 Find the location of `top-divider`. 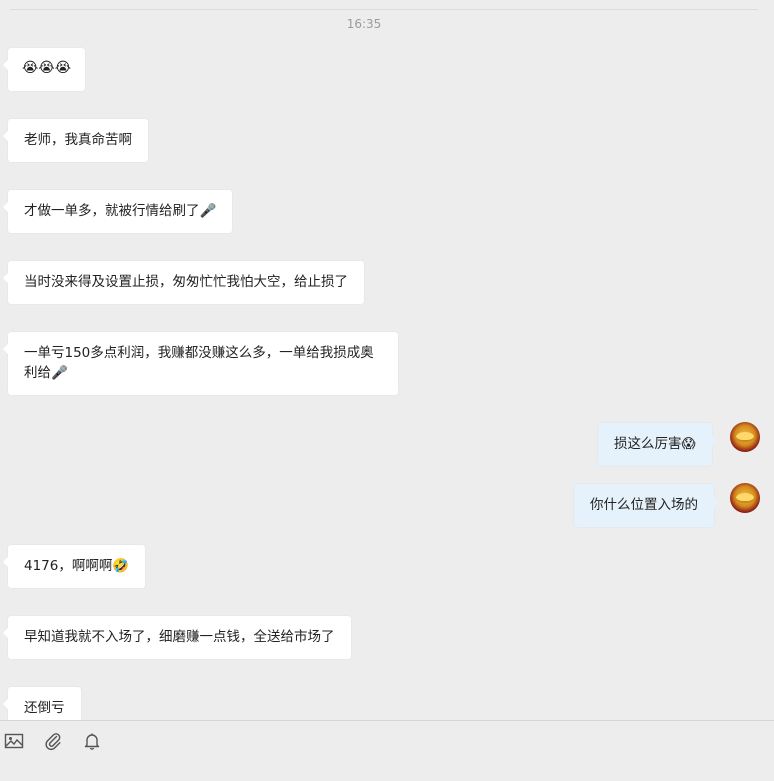

top-divider is located at coordinates (384, 9).